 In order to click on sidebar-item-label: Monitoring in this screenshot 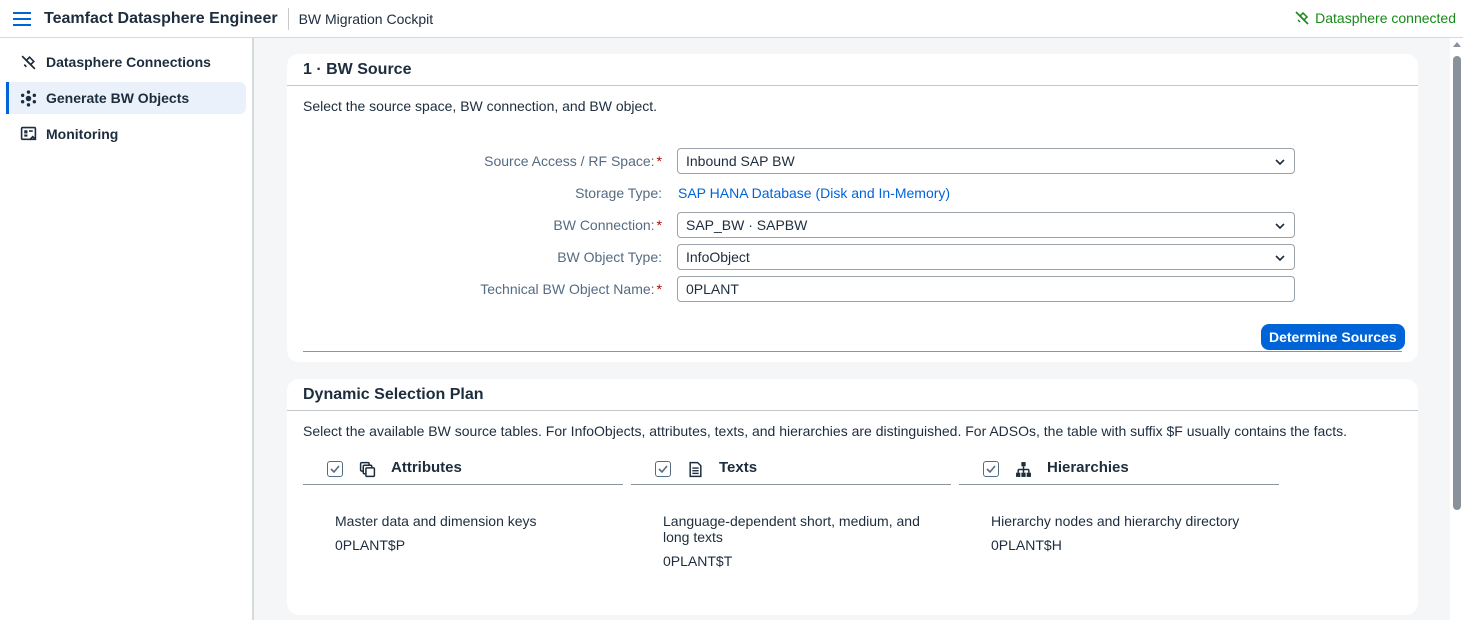, I will do `click(82, 134)`.